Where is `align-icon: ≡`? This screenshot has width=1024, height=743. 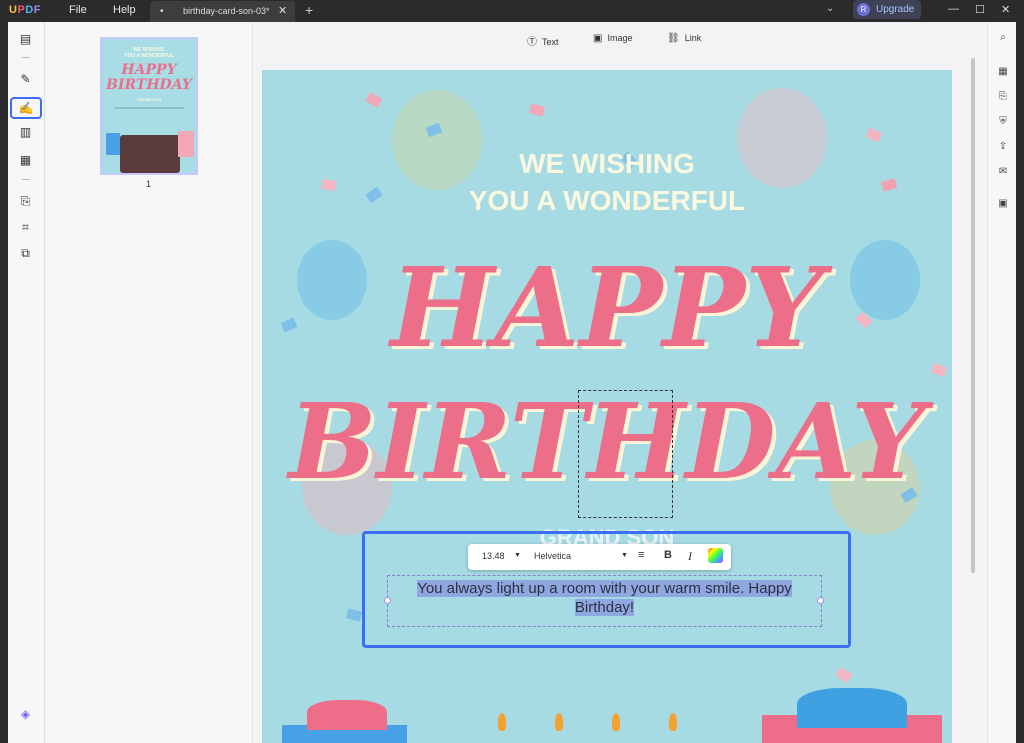
align-icon: ≡ is located at coordinates (641, 555).